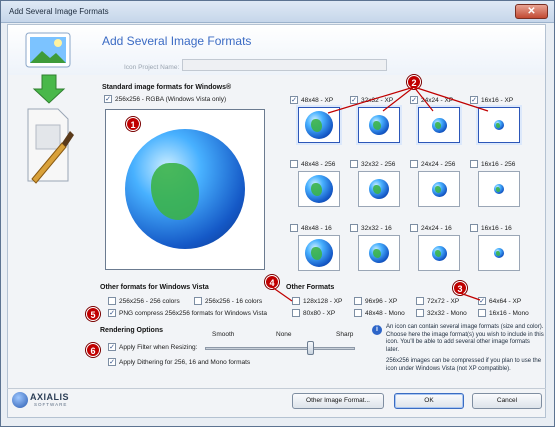 The width and height of the screenshot is (555, 427). What do you see at coordinates (414, 82) in the screenshot?
I see `callout-badge-2: 2` at bounding box center [414, 82].